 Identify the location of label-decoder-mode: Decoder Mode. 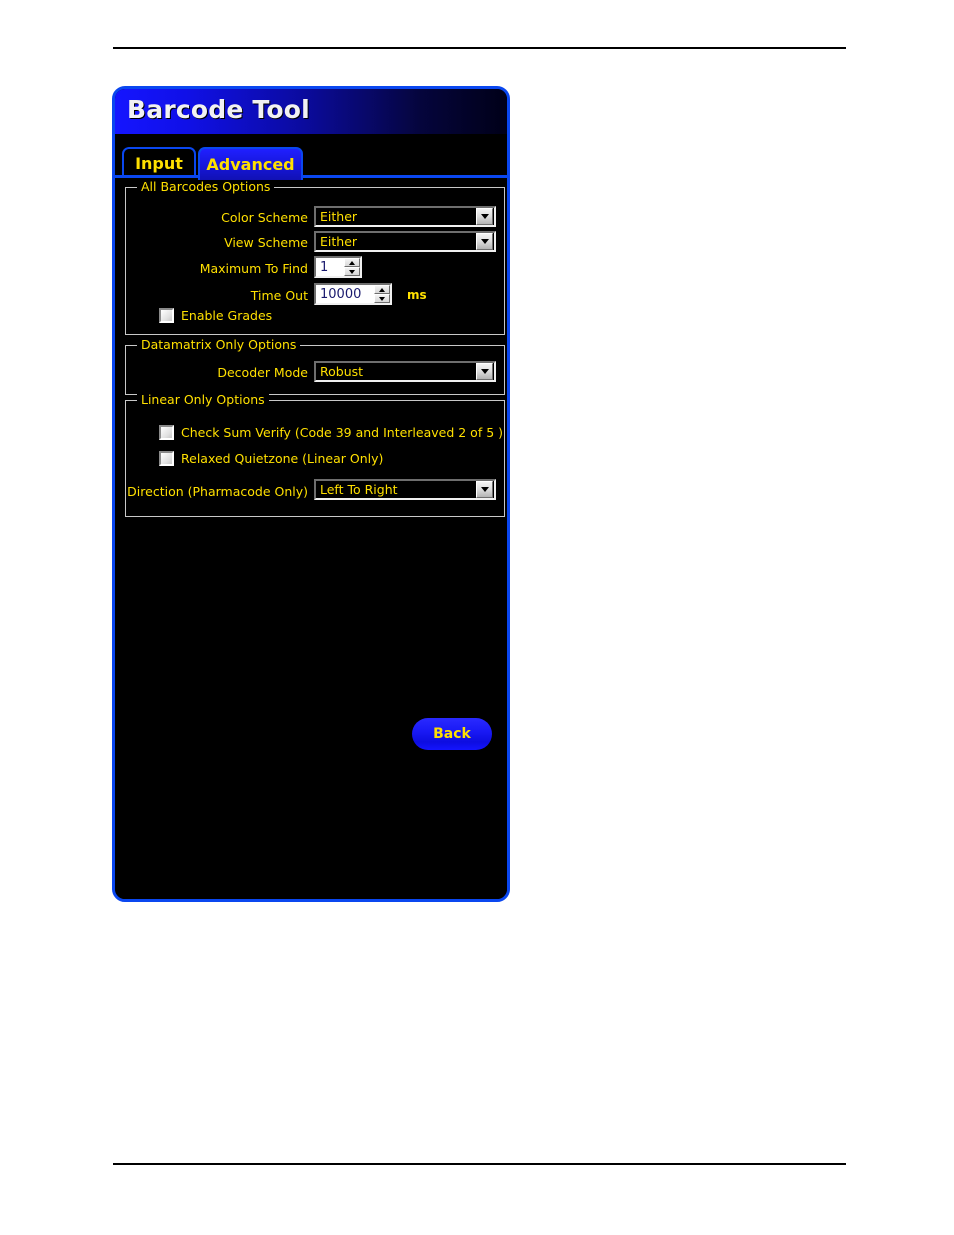
(262, 372).